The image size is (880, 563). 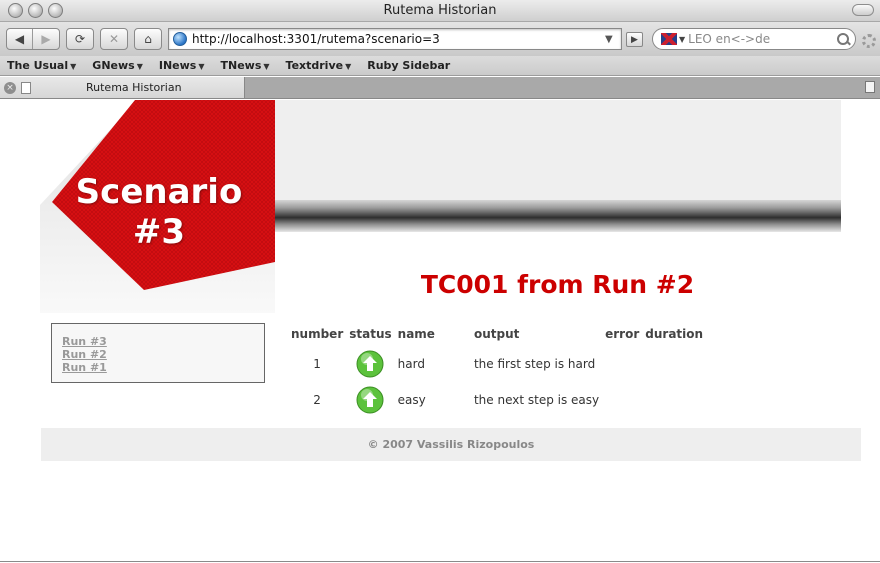 I want to click on step-output: the first step is hard, so click(x=534, y=364).